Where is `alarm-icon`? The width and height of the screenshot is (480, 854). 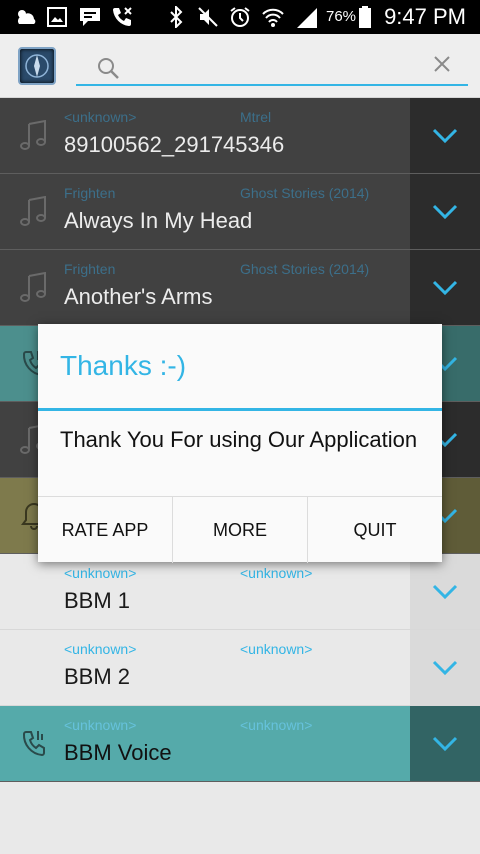
alarm-icon is located at coordinates (240, 17).